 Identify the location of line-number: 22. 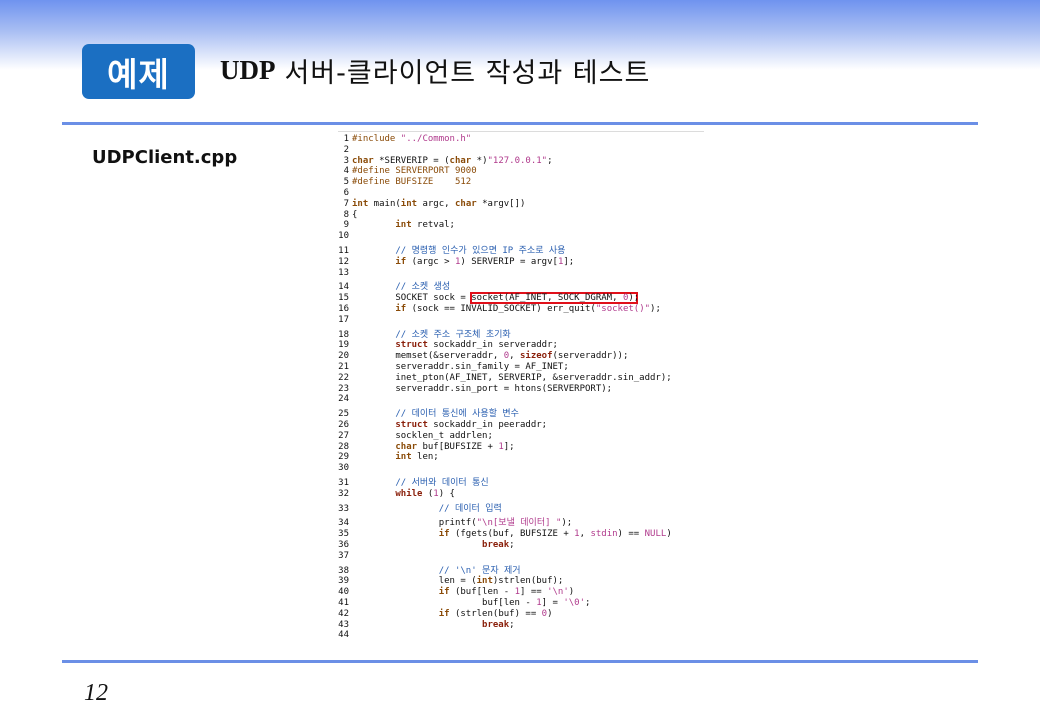
(343, 377).